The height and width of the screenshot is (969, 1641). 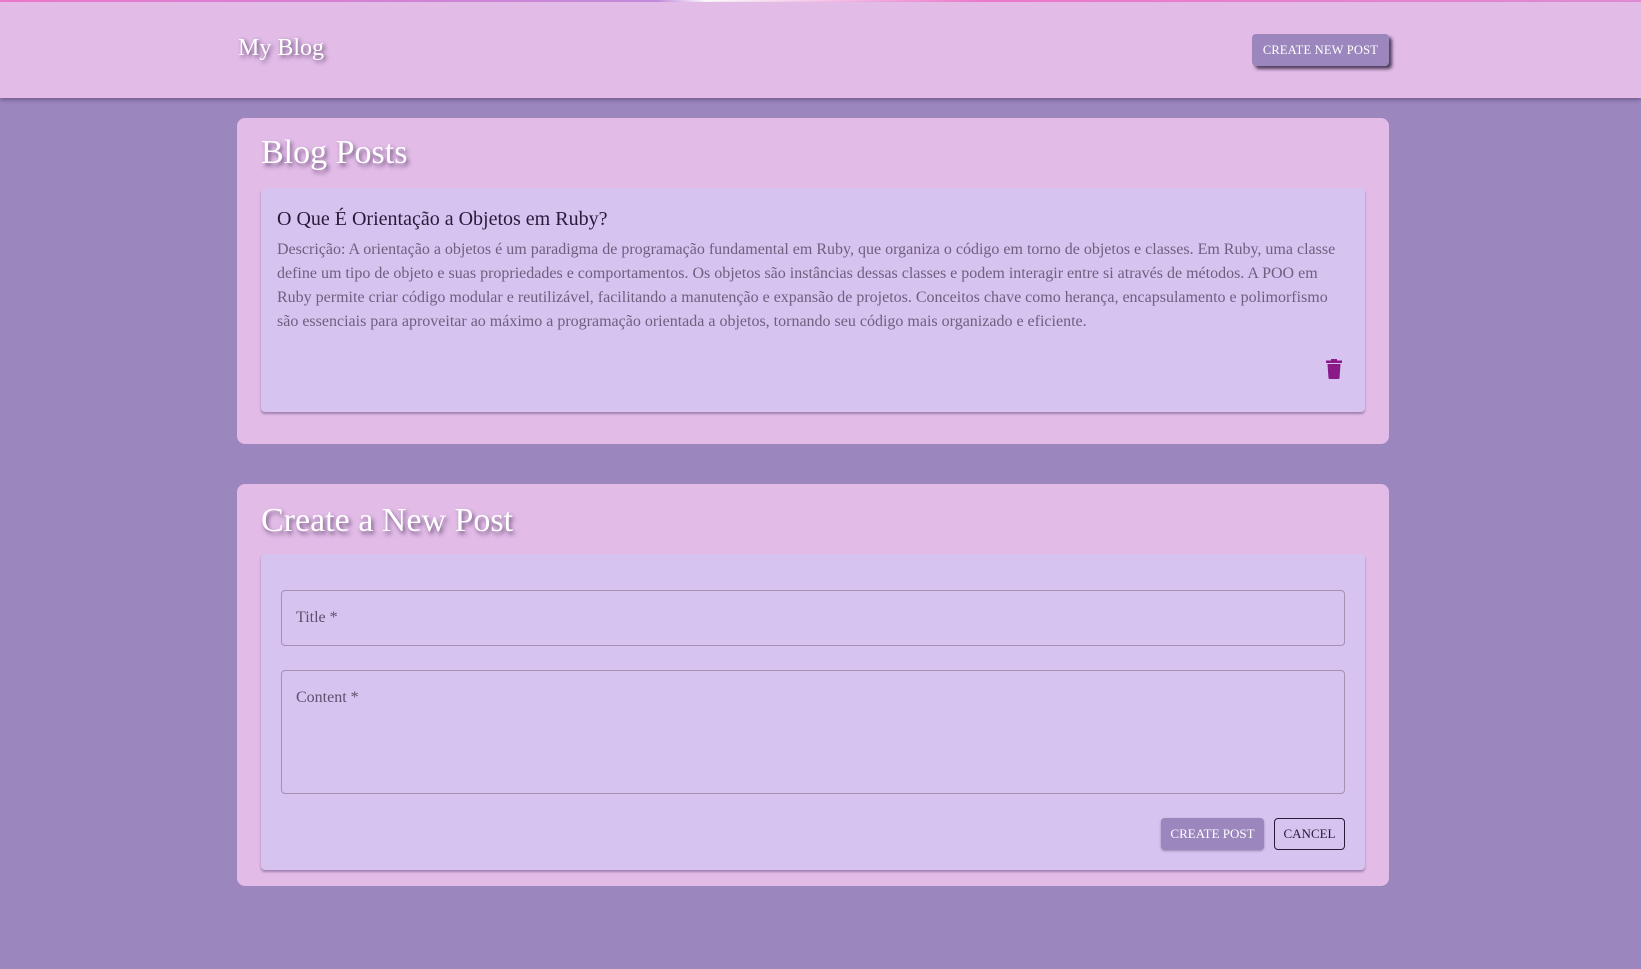 I want to click on trash-icon, so click(x=1334, y=369).